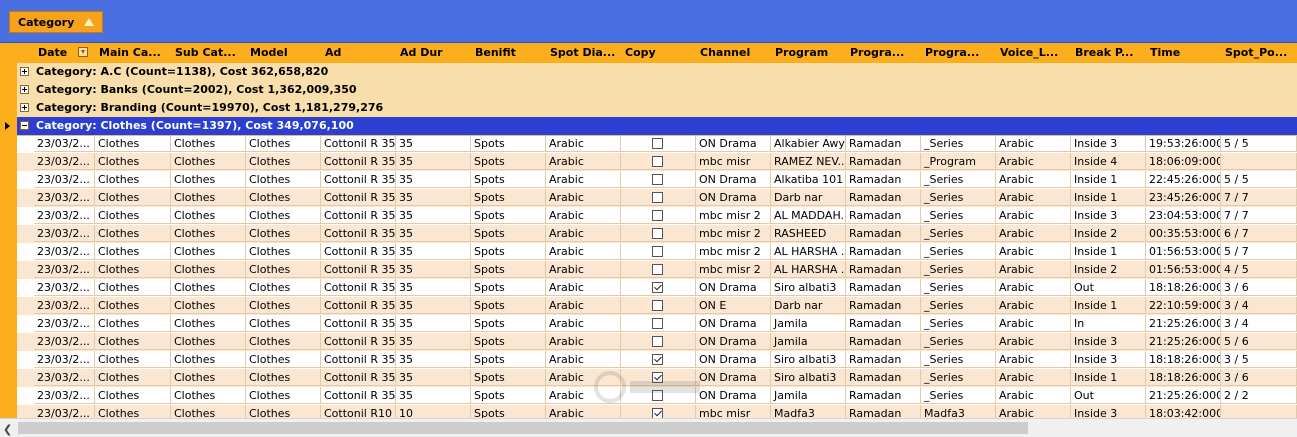 This screenshot has width=1297, height=437. What do you see at coordinates (24, 125) in the screenshot?
I see `minus-expander-icon` at bounding box center [24, 125].